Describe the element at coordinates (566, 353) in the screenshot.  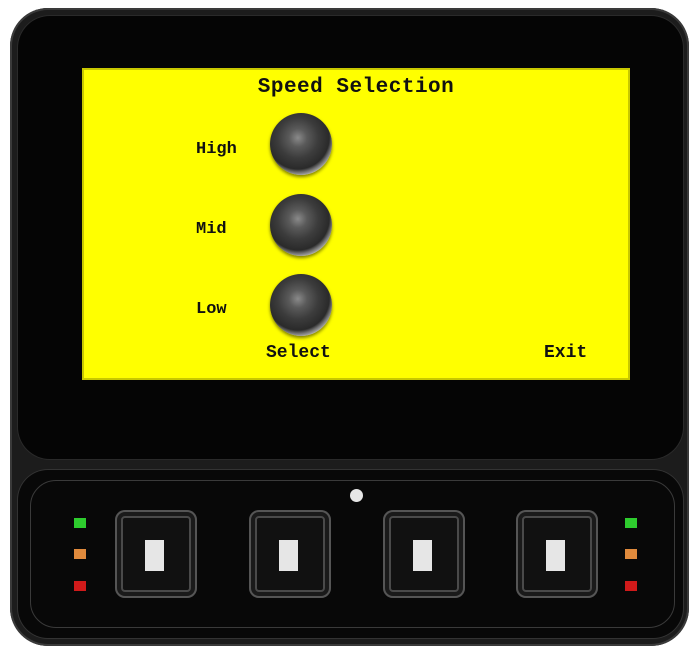
I see `softkey-label-exit: Exit` at that location.